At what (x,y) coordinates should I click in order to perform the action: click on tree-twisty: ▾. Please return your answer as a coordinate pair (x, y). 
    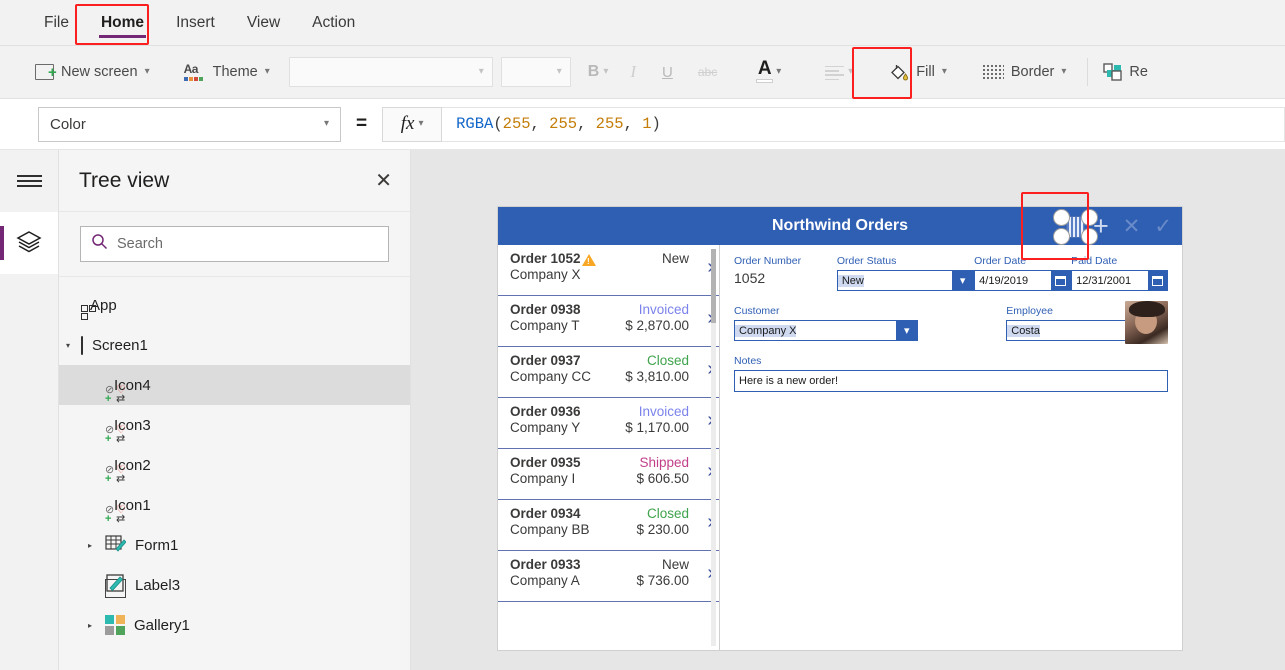
    Looking at the image, I should click on (70, 345).